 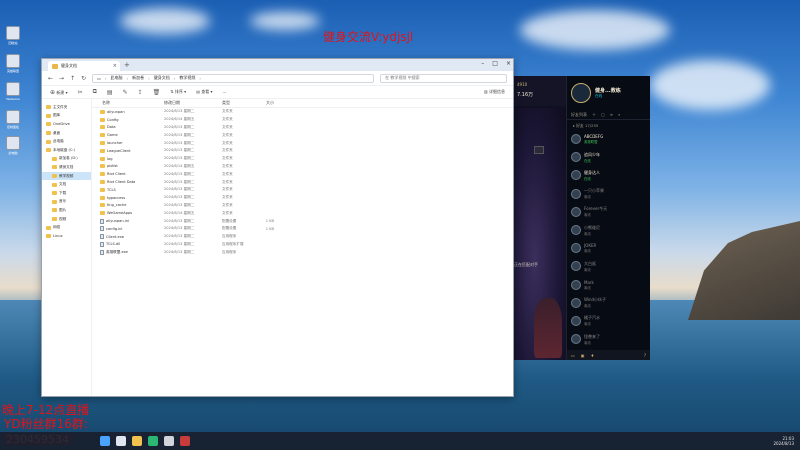 I want to click on paste-icon: ▤, so click(x=110, y=92).